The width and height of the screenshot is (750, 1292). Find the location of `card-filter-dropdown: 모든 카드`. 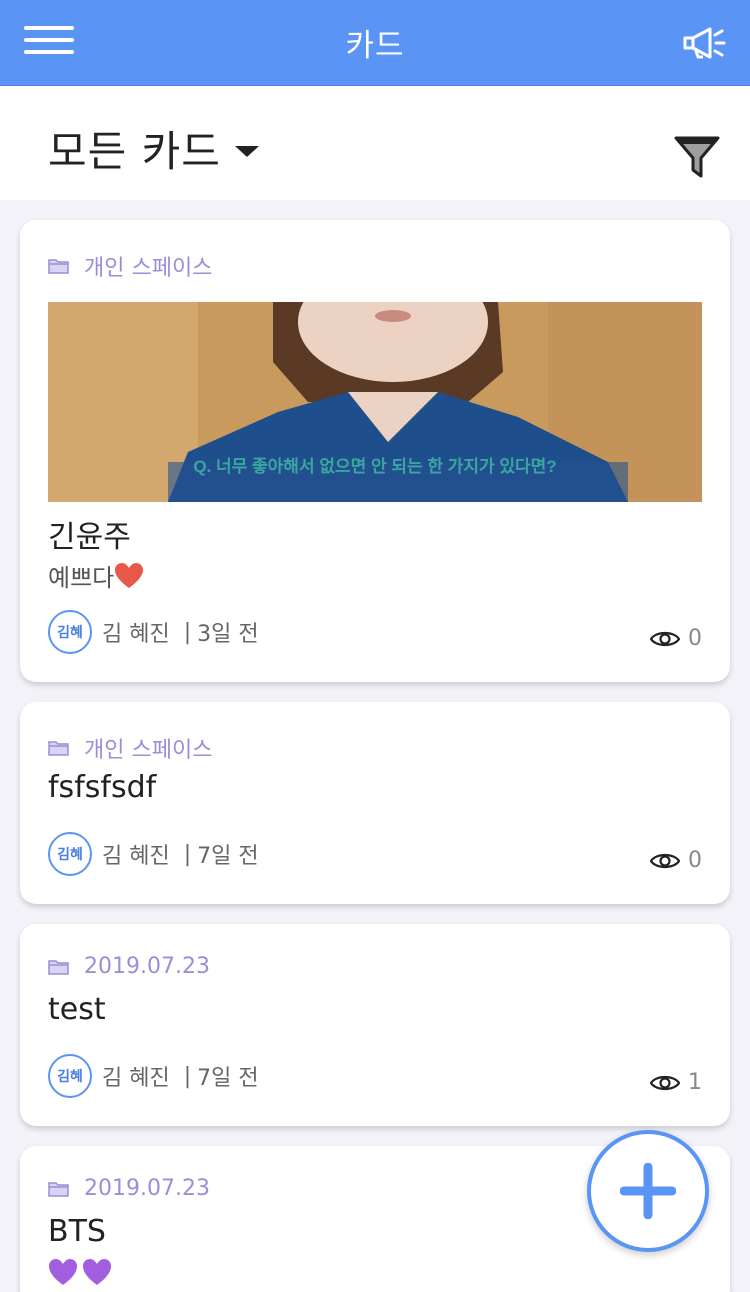

card-filter-dropdown: 모든 카드 is located at coordinates (153, 148).